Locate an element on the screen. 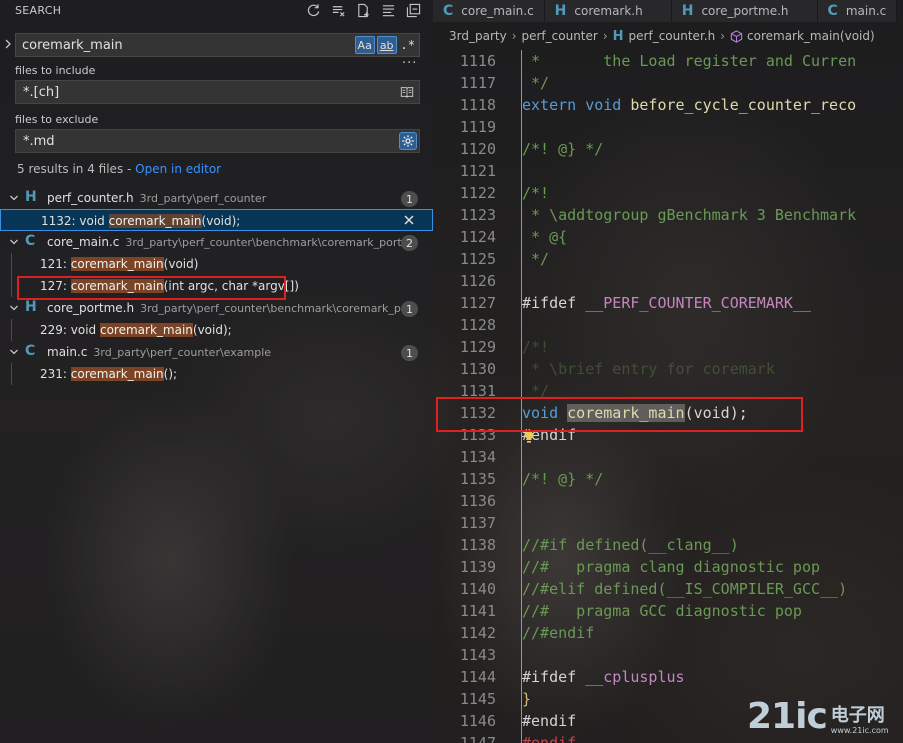 The width and height of the screenshot is (903, 743). result-file-main-c: C main.c 3rd_party\perf_counter\example 1 is located at coordinates (216, 352).